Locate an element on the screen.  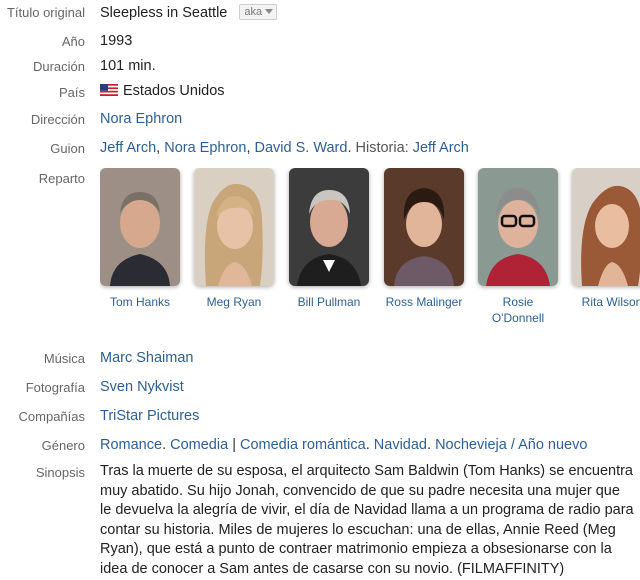
topic-link: Navidad is located at coordinates (400, 445).